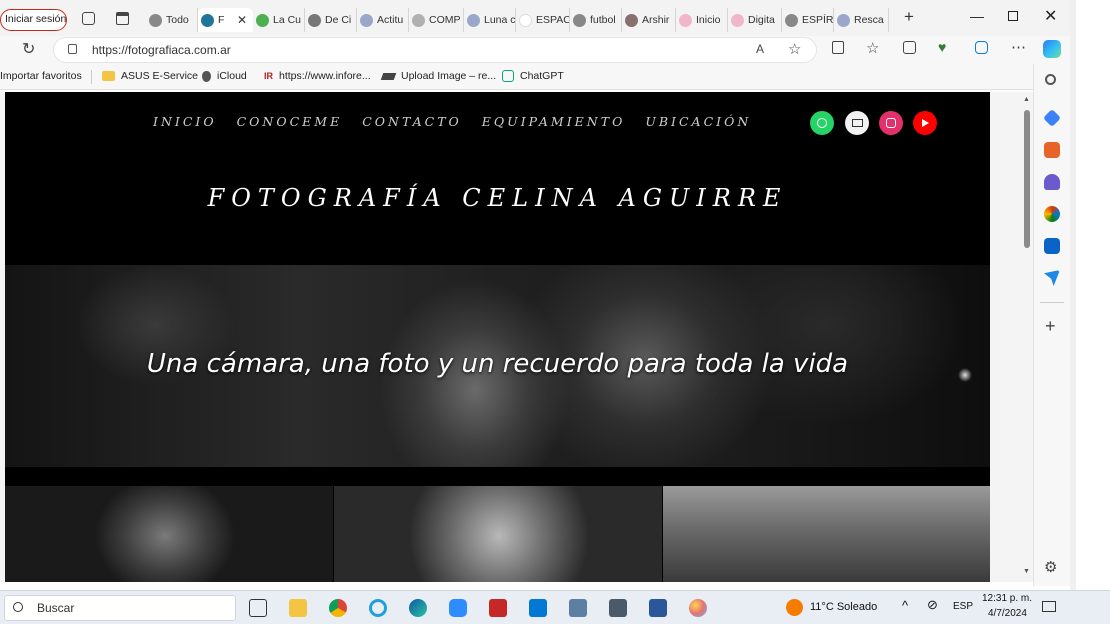  What do you see at coordinates (412, 121) in the screenshot?
I see `nav-contacto: CONTACTO` at bounding box center [412, 121].